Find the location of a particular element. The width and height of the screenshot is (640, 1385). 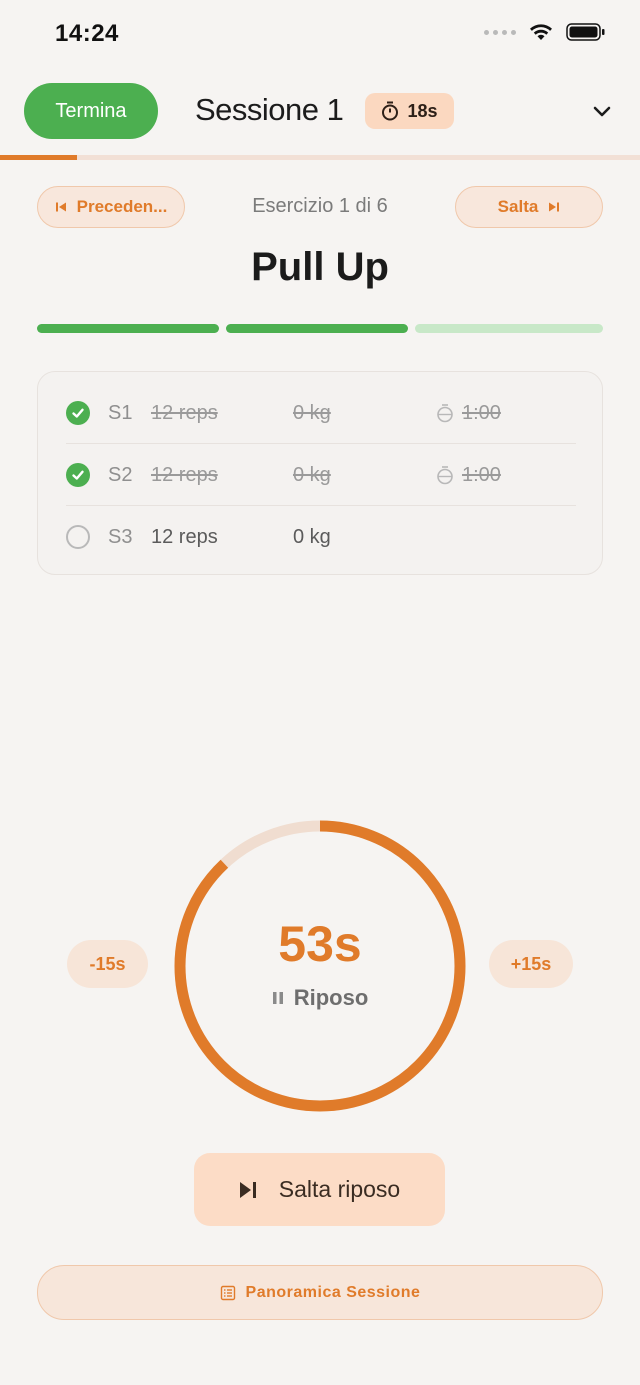

rest-timer-label-row: Riposo is located at coordinates (320, 998).